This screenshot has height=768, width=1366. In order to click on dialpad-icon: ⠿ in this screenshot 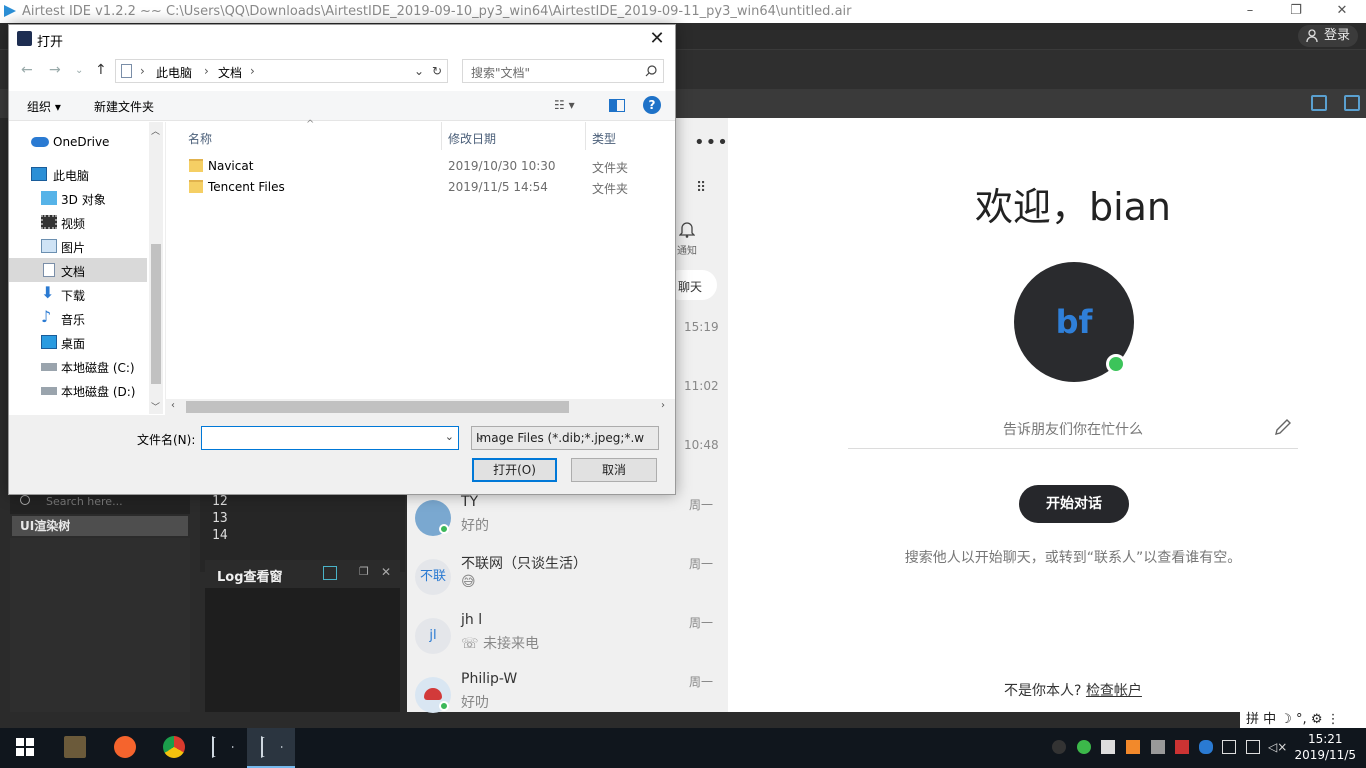, I will do `click(701, 188)`.